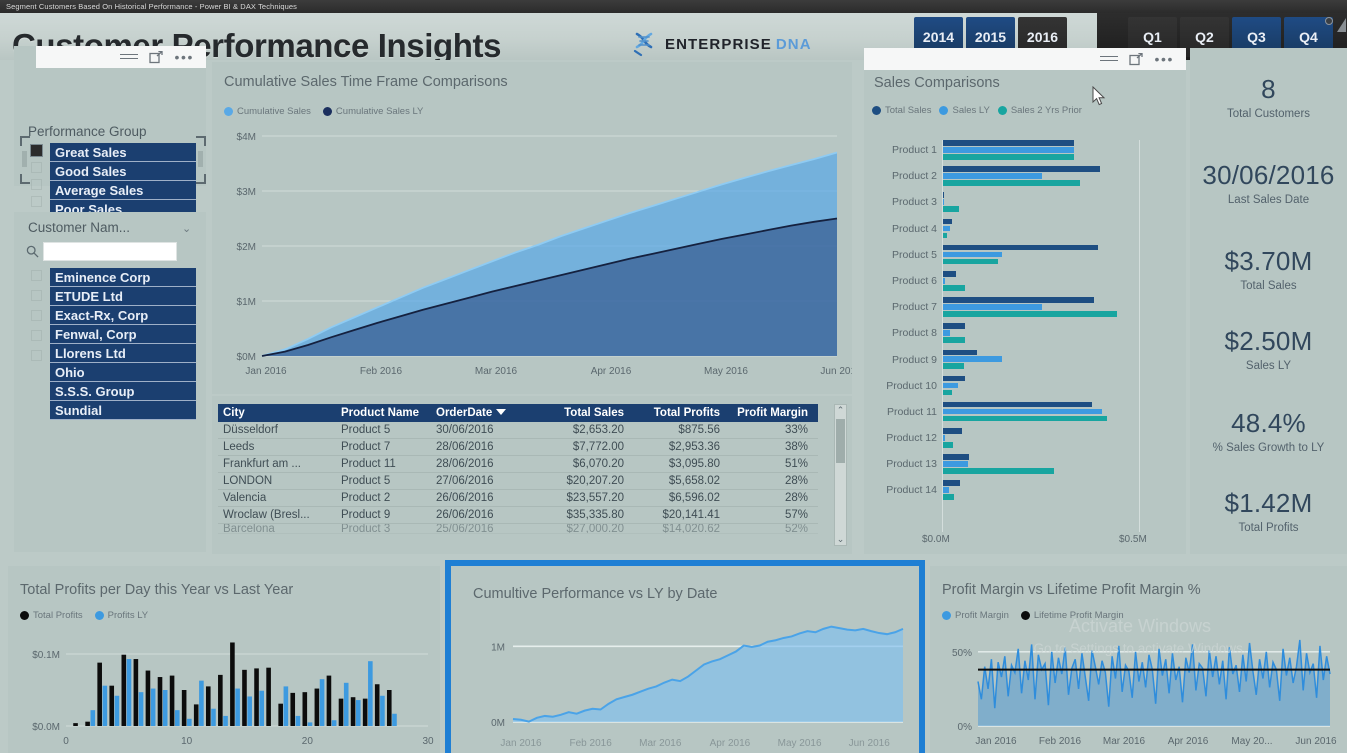 Image resolution: width=1347 pixels, height=753 pixels. Describe the element at coordinates (841, 539) in the screenshot. I see `scroll-down-icon: ⌄` at that location.